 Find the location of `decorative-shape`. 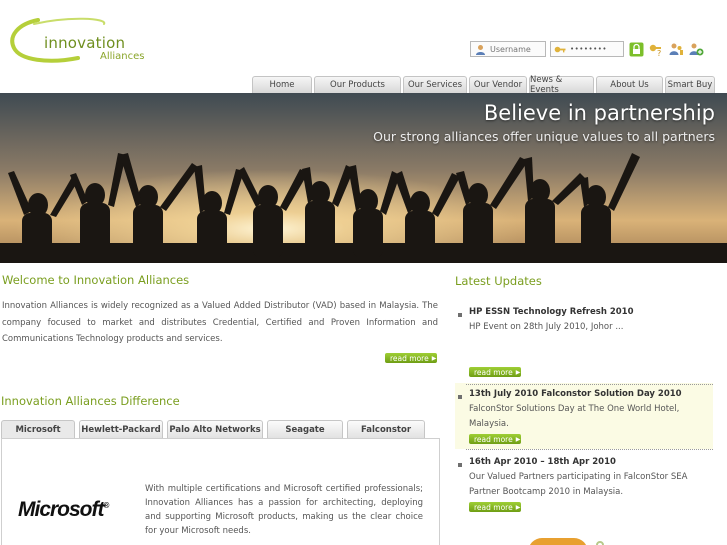

decorative-shape is located at coordinates (558, 541).